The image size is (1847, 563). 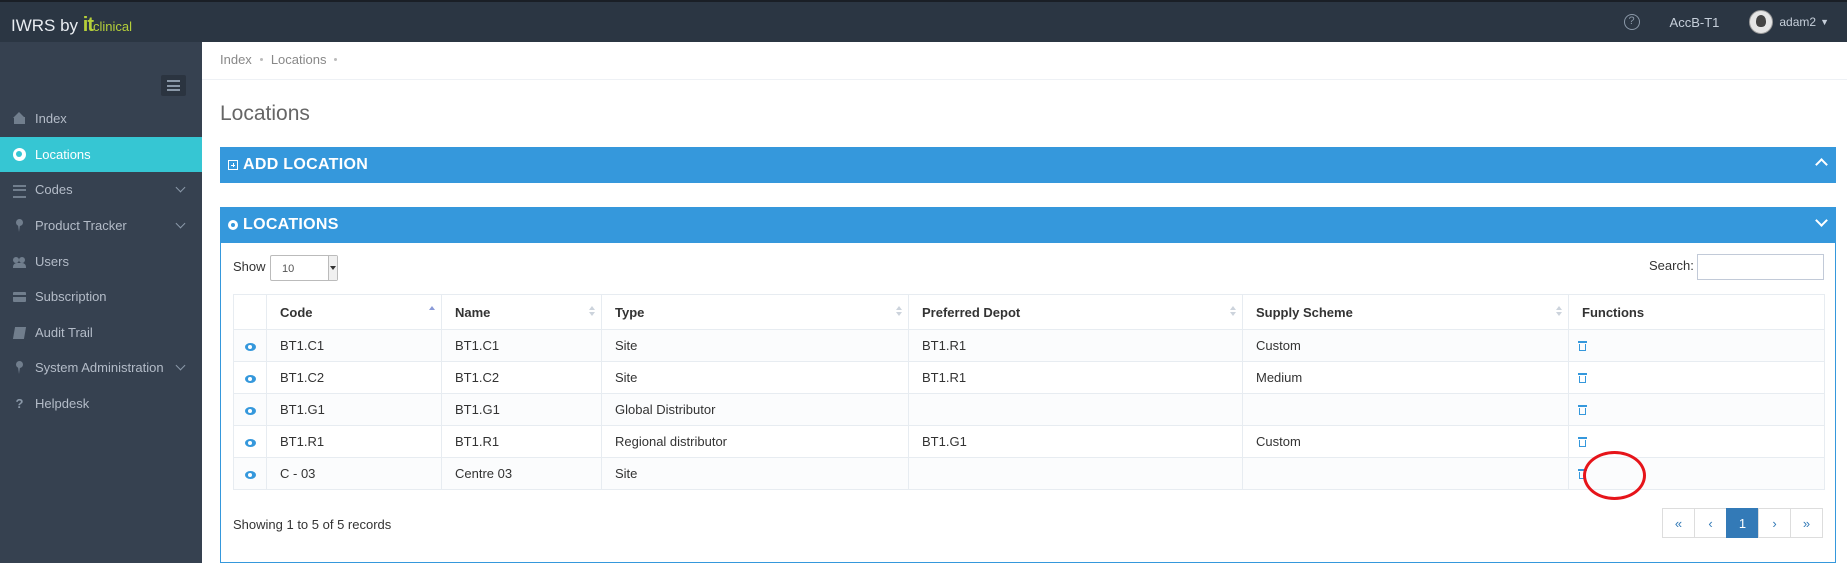 What do you see at coordinates (521, 345) in the screenshot?
I see `name-cell: BT1.C1` at bounding box center [521, 345].